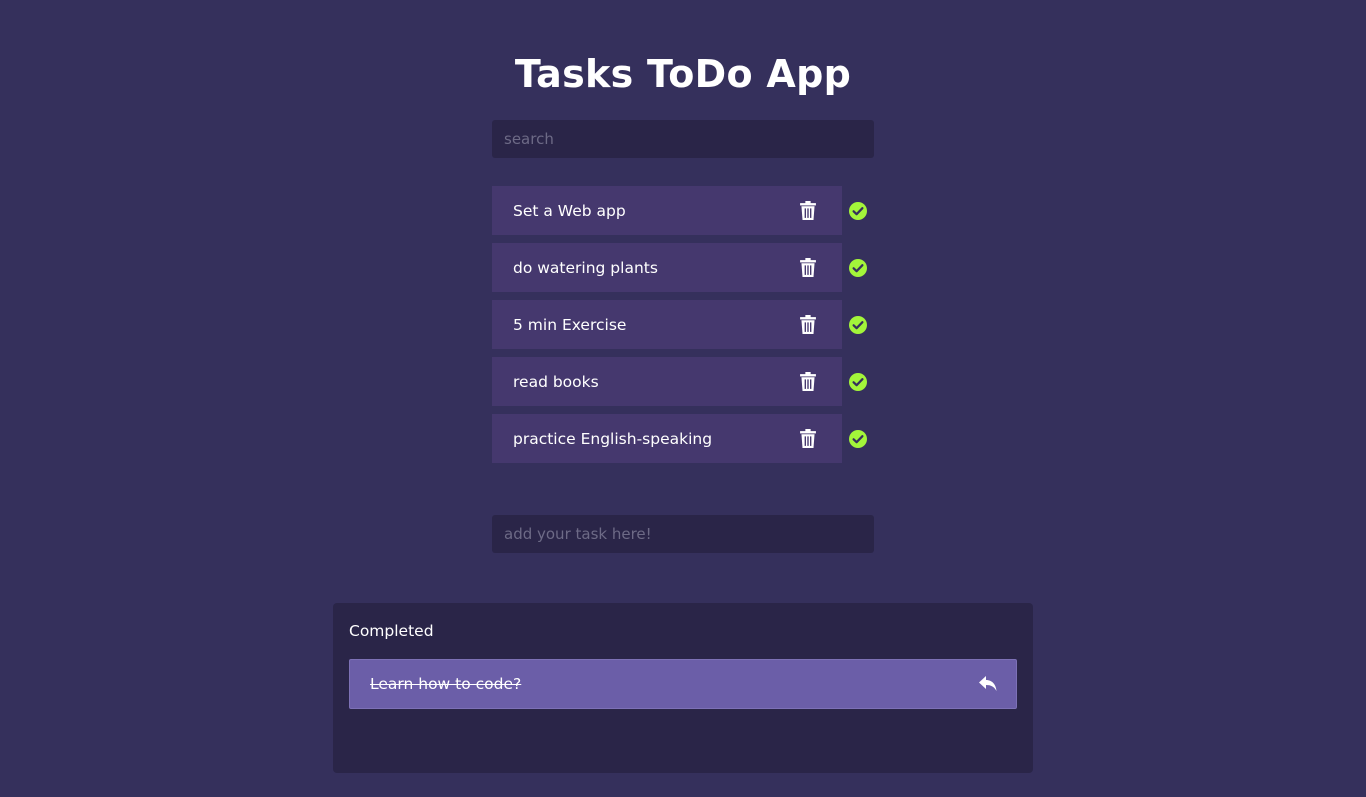  I want to click on completed-item: Learn how to code?, so click(683, 684).